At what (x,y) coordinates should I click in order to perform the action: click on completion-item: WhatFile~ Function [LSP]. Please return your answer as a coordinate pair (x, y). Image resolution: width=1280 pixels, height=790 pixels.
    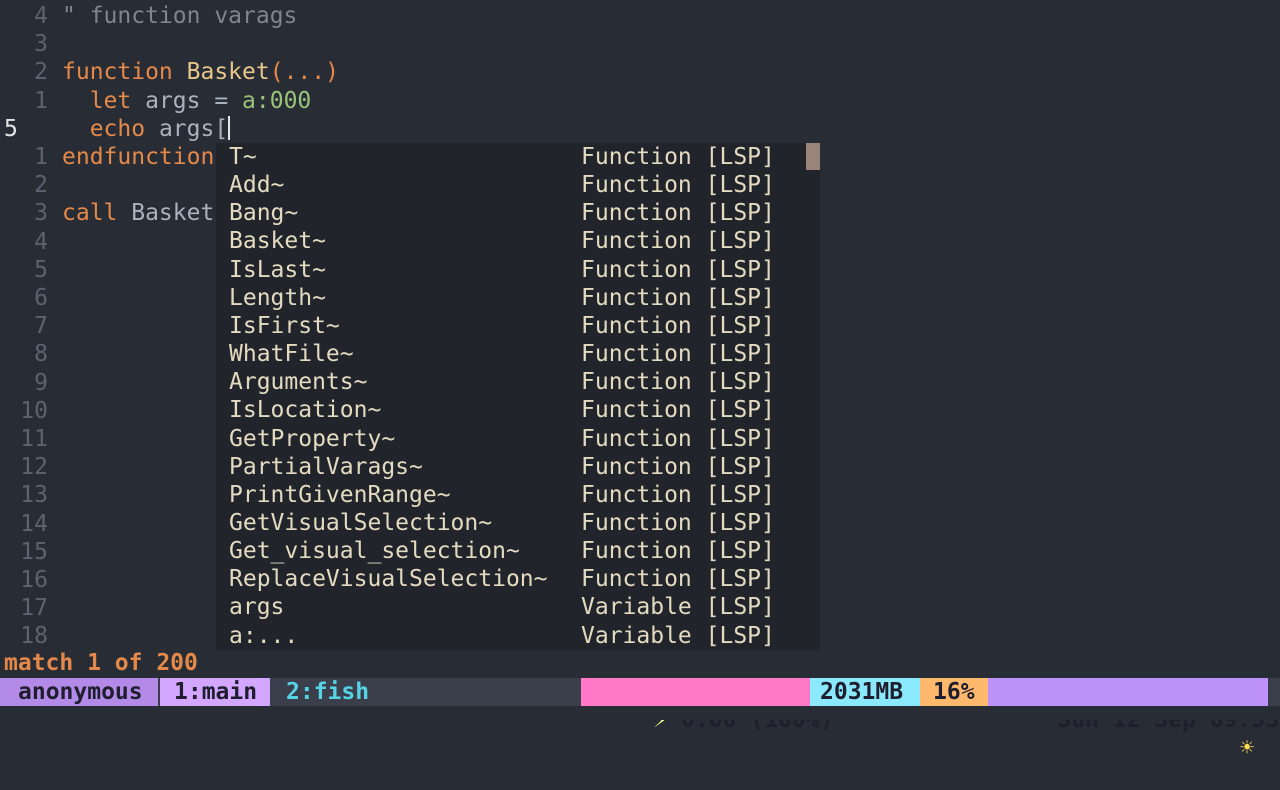
    Looking at the image, I should click on (511, 354).